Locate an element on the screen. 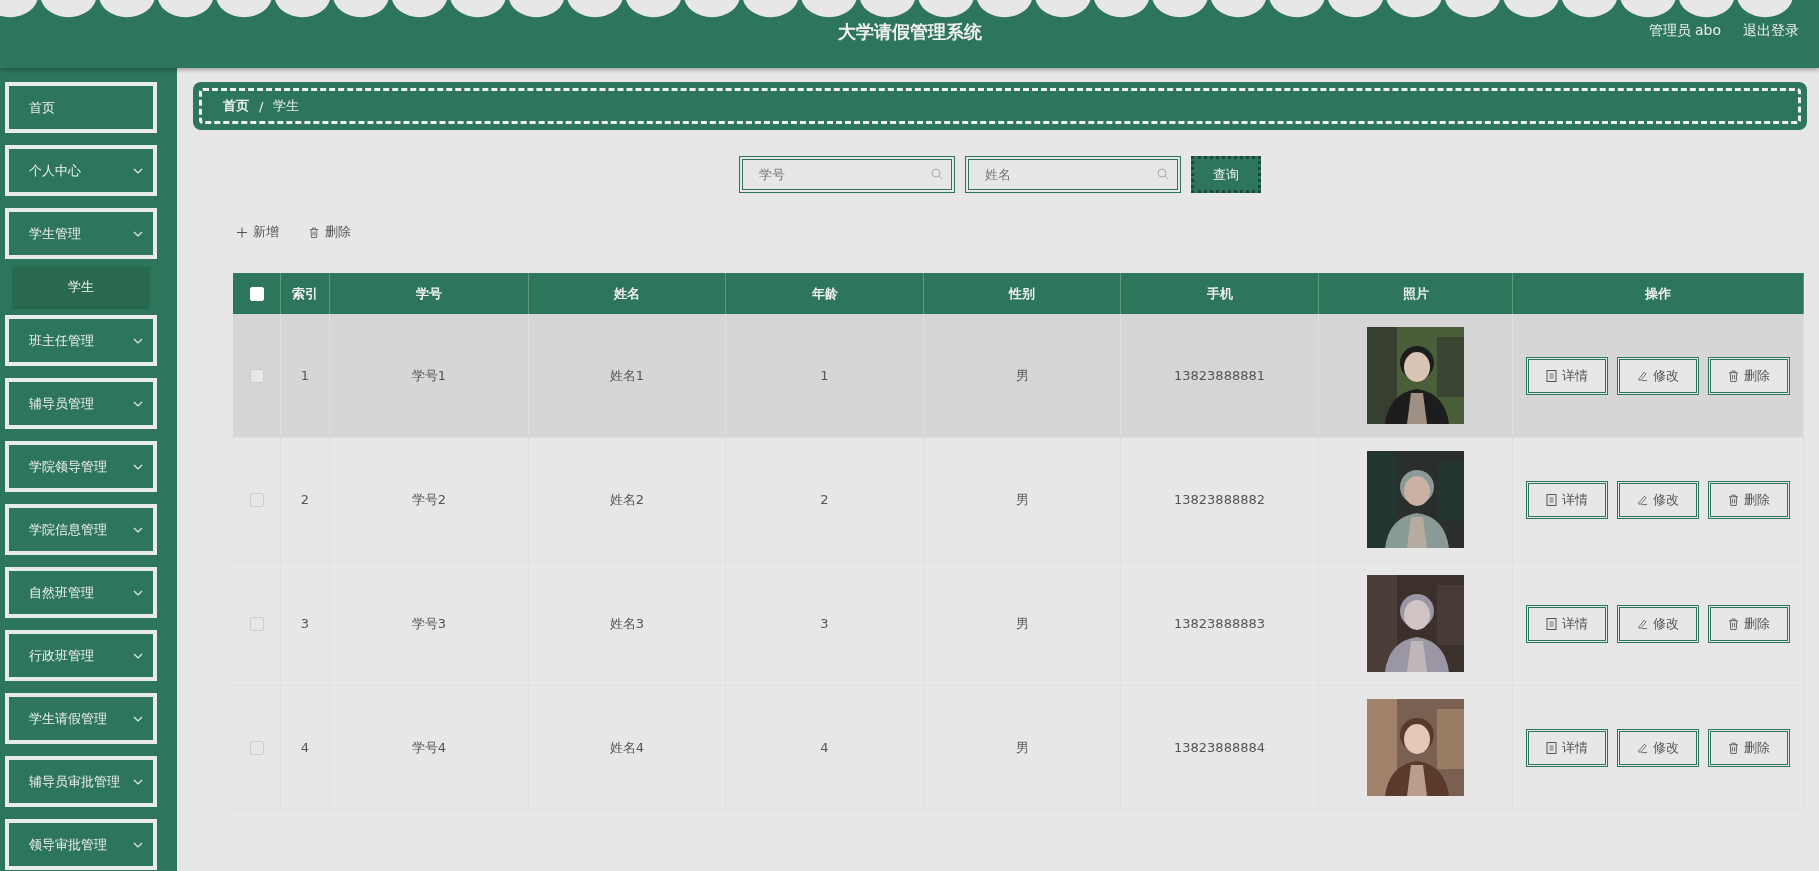  menu-item: 领导审批管理 is located at coordinates (81, 844).